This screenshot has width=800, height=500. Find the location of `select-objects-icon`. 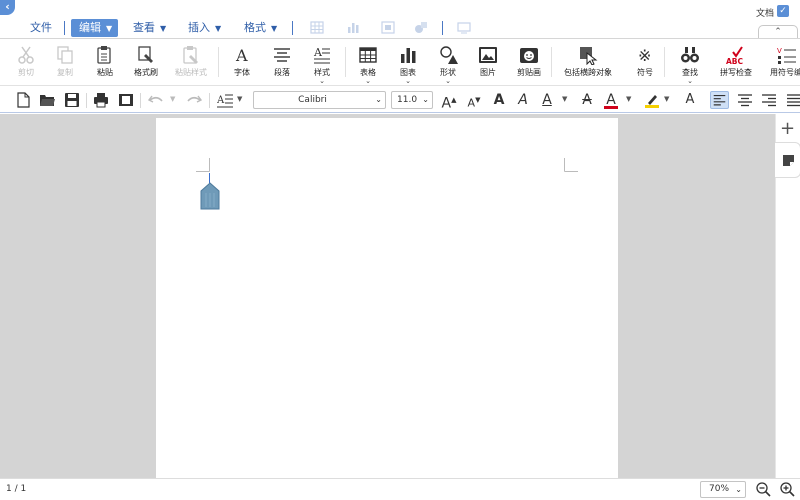

select-objects-icon is located at coordinates (589, 56).